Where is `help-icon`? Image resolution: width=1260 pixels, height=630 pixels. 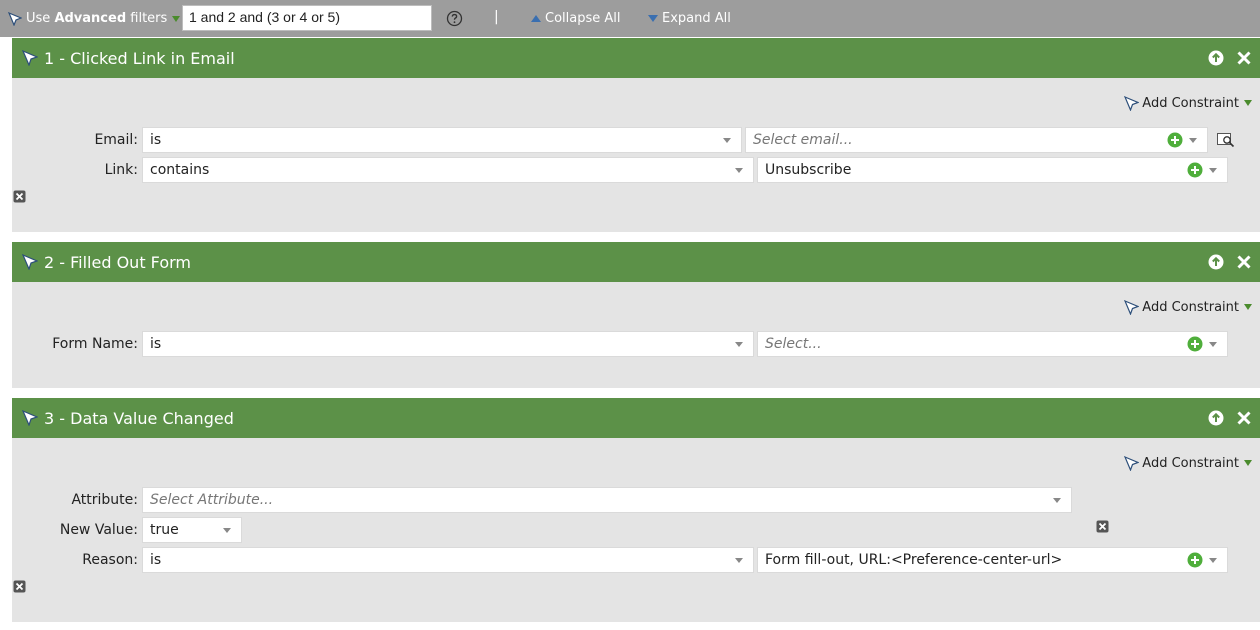 help-icon is located at coordinates (454, 18).